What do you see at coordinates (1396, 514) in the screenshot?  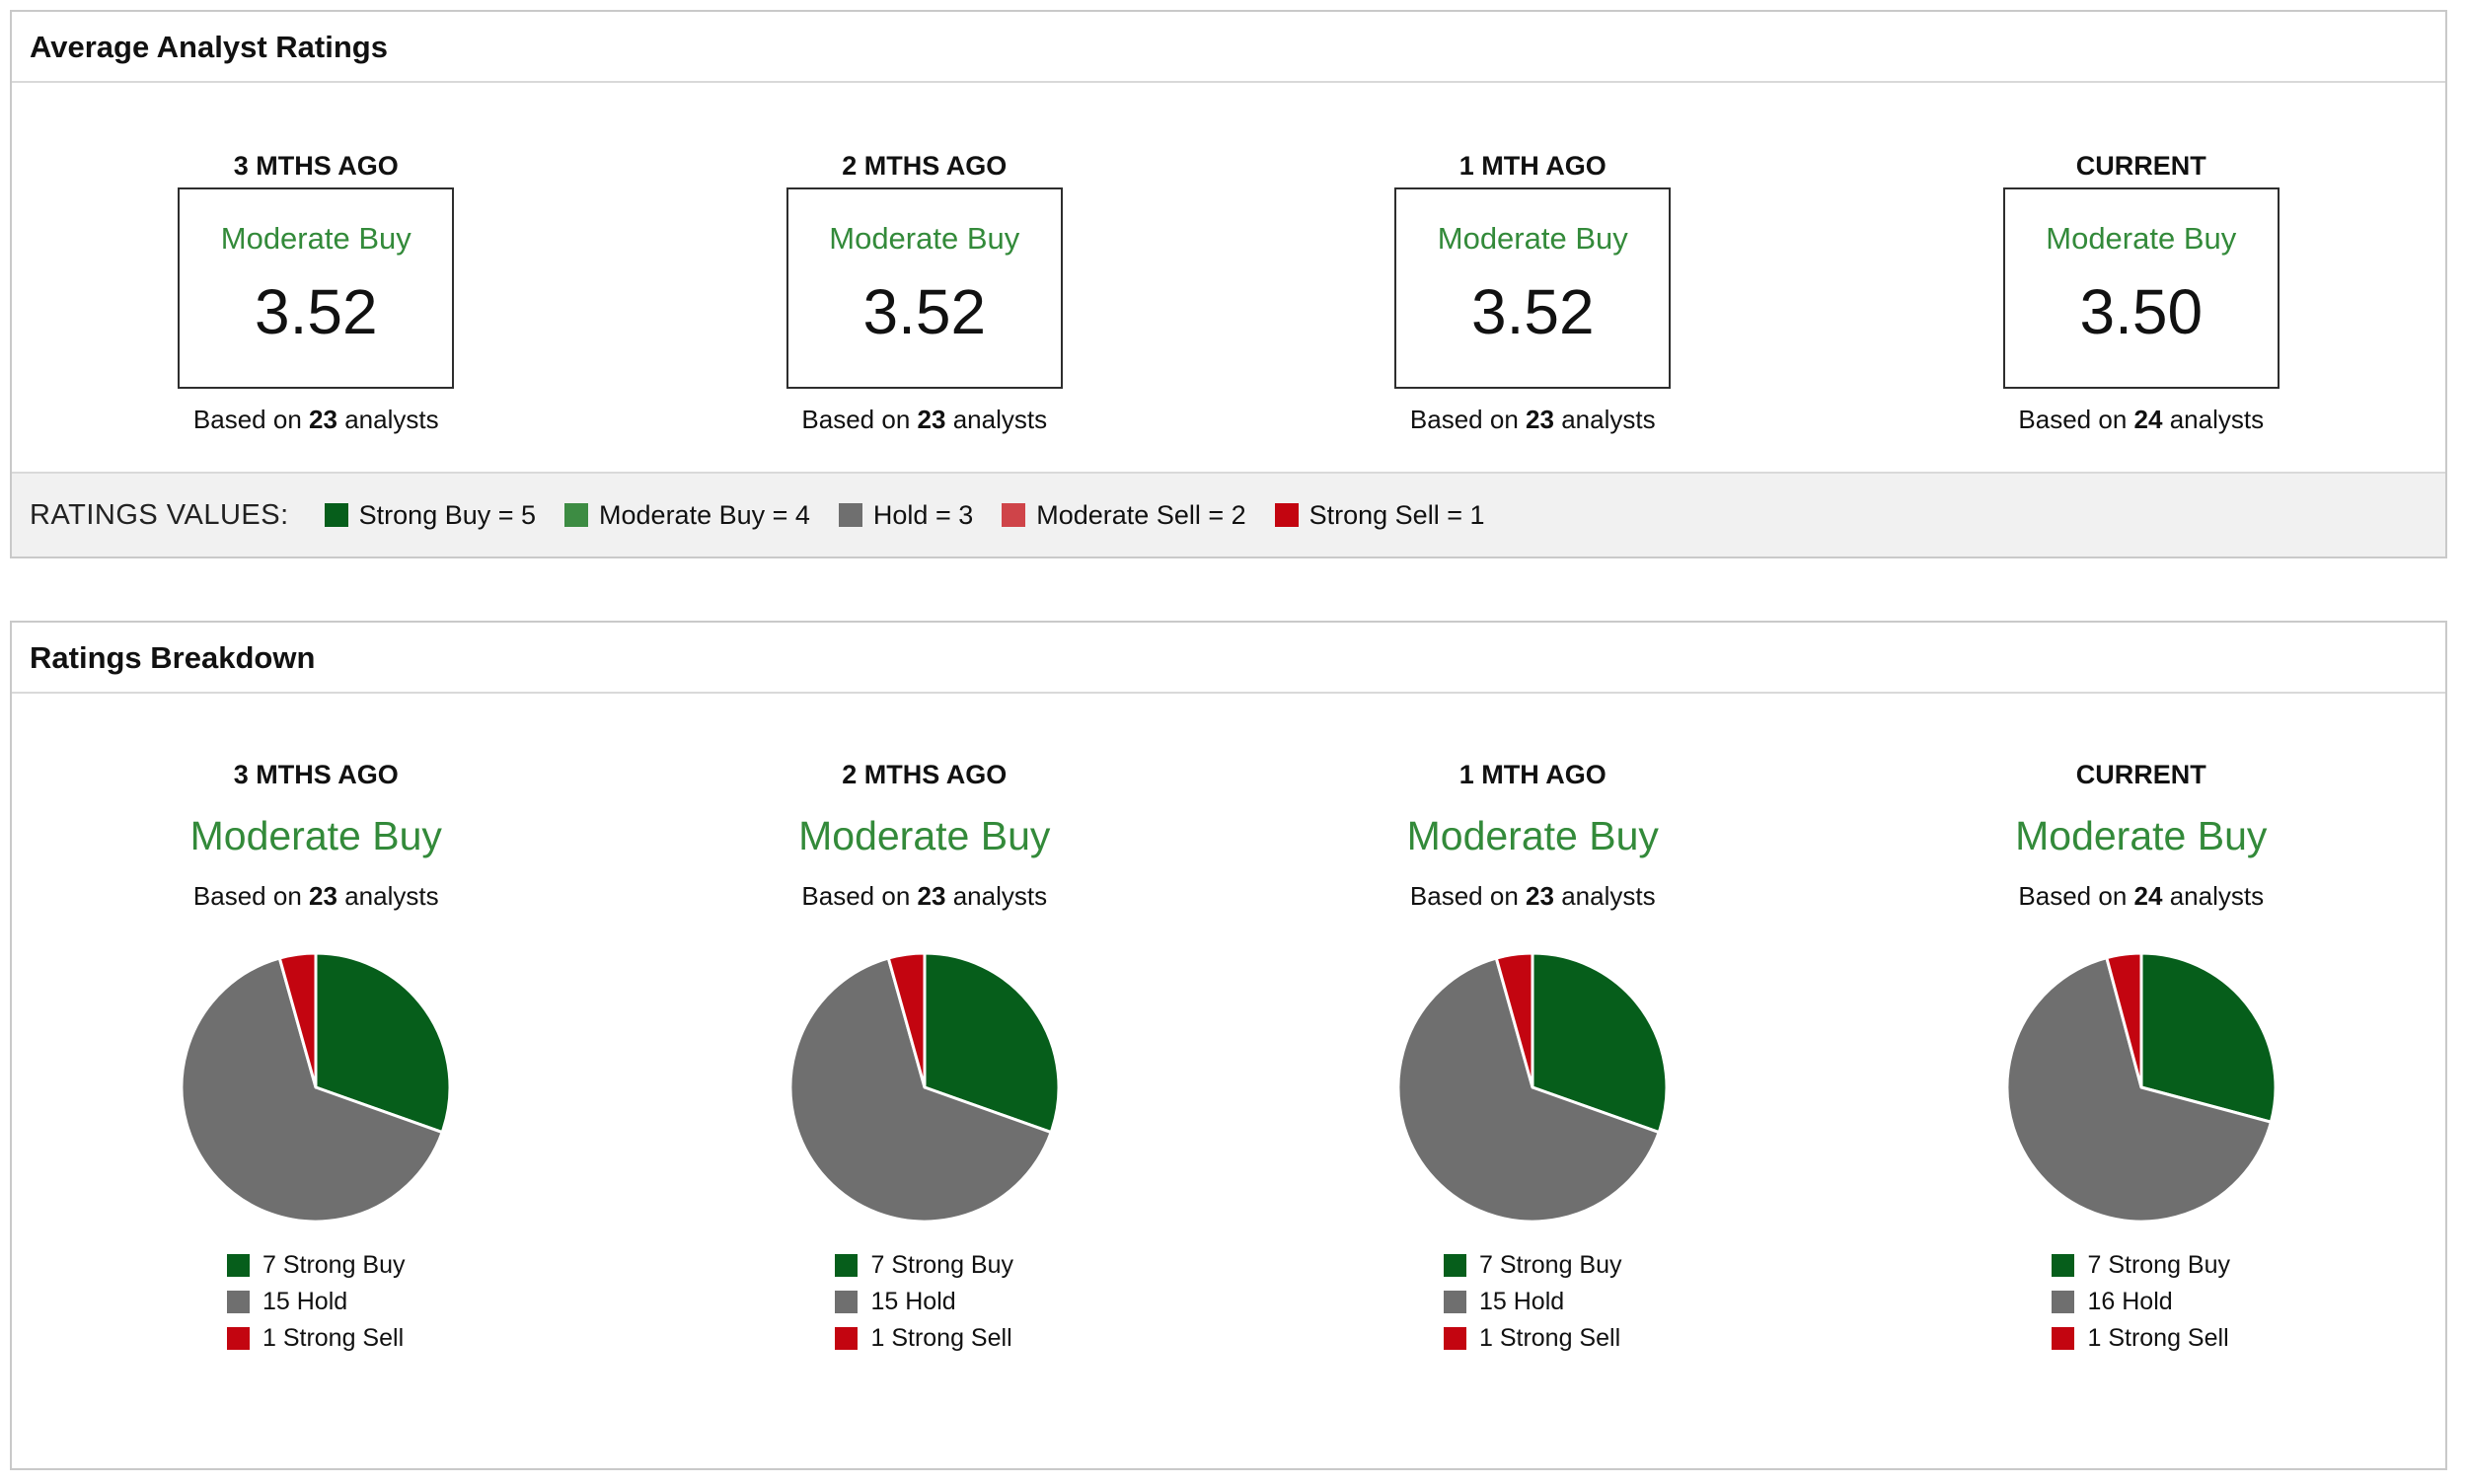 I see `legend-item-label: Strong Sell = 1` at bounding box center [1396, 514].